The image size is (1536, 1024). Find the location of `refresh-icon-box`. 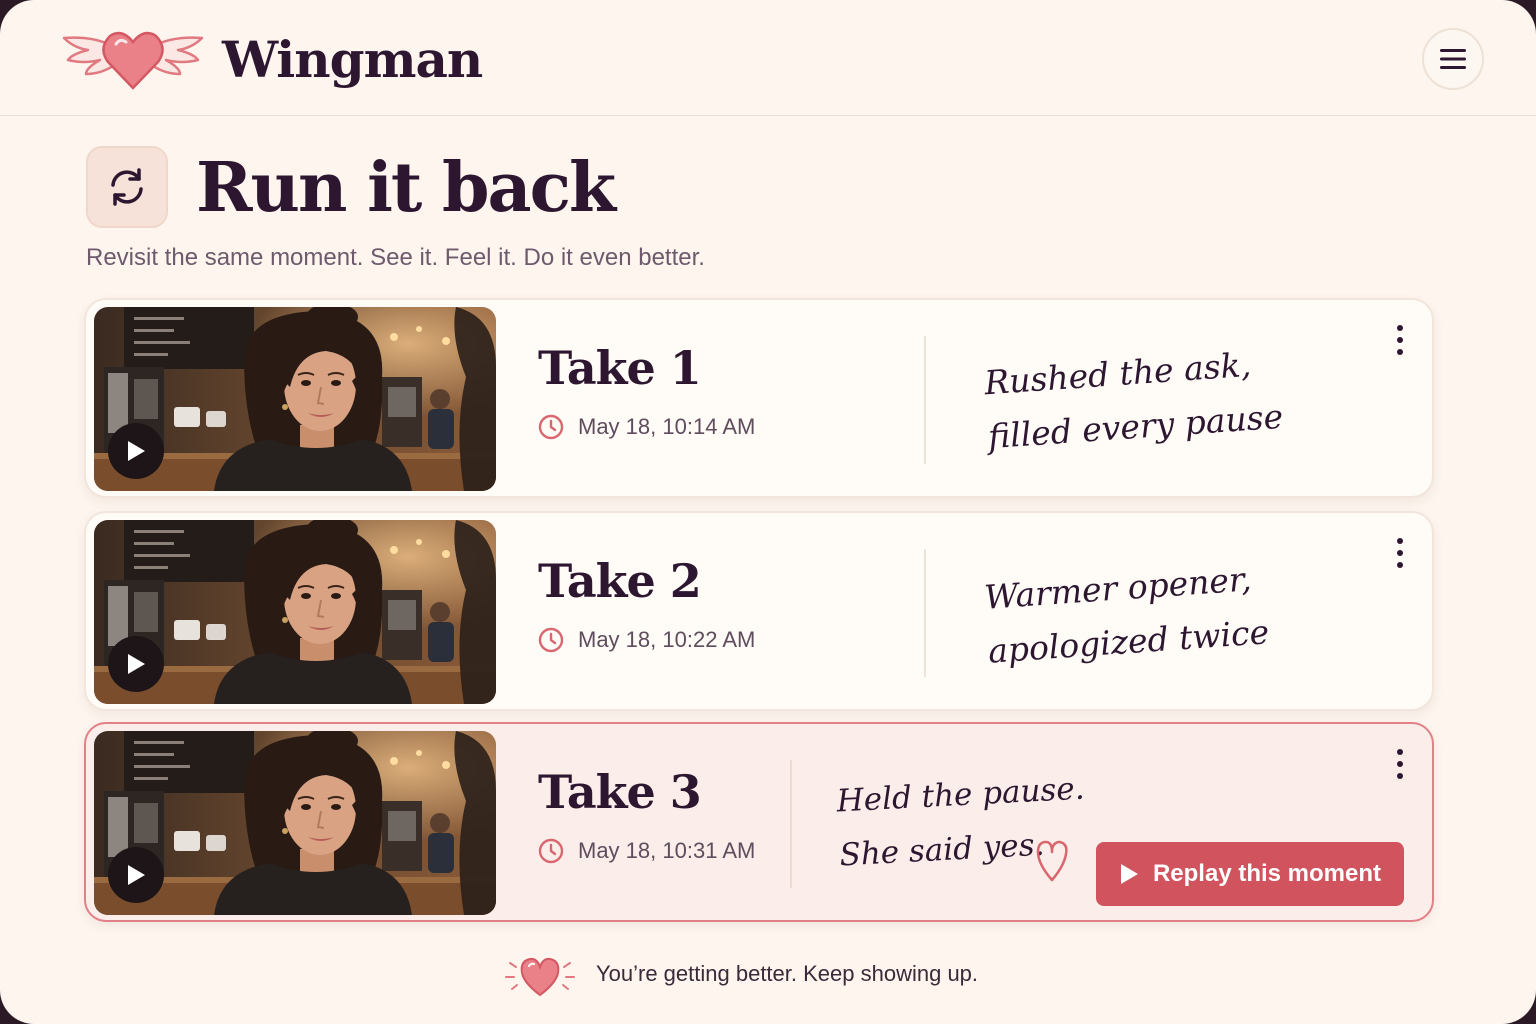

refresh-icon-box is located at coordinates (127, 187).